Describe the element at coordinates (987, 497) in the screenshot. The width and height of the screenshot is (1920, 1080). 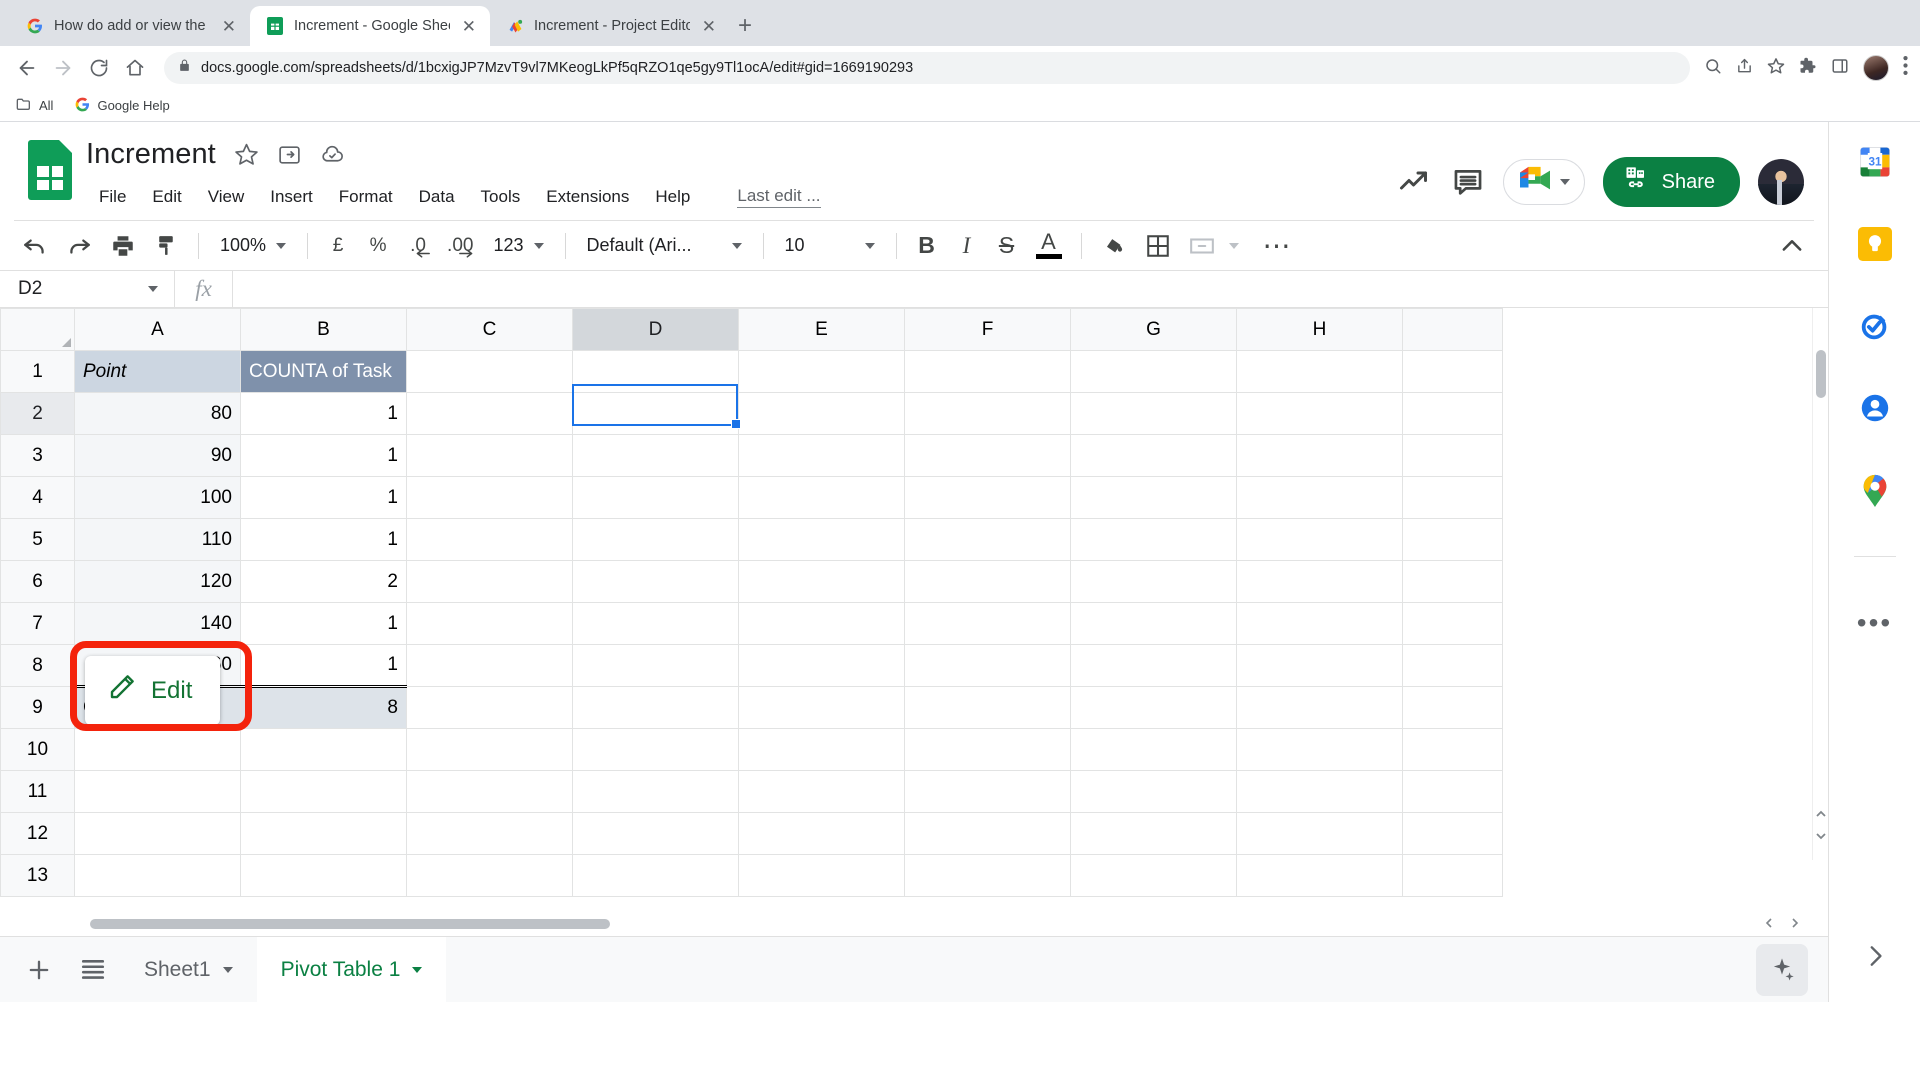
I see `cell-f4` at that location.